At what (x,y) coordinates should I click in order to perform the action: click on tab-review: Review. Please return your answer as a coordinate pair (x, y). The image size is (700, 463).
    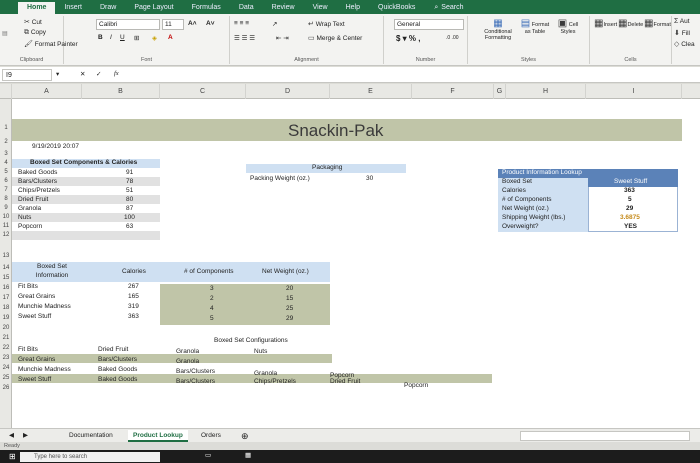
    Looking at the image, I should click on (283, 8).